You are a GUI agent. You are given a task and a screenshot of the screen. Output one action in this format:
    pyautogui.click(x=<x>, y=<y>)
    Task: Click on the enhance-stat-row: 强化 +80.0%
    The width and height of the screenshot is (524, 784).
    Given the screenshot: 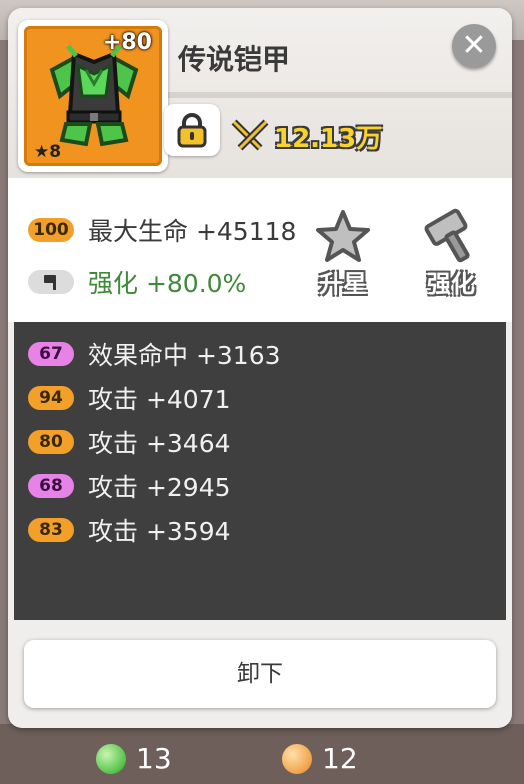 What is the action you would take?
    pyautogui.click(x=137, y=282)
    